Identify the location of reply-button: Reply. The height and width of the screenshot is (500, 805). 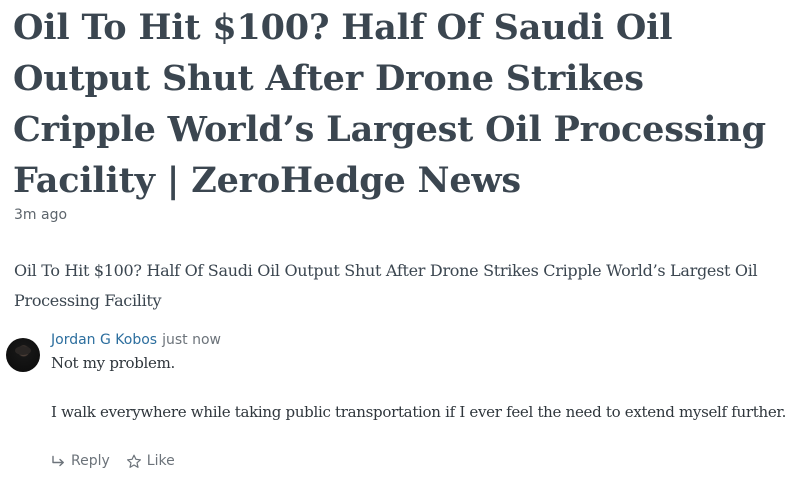
(80, 461).